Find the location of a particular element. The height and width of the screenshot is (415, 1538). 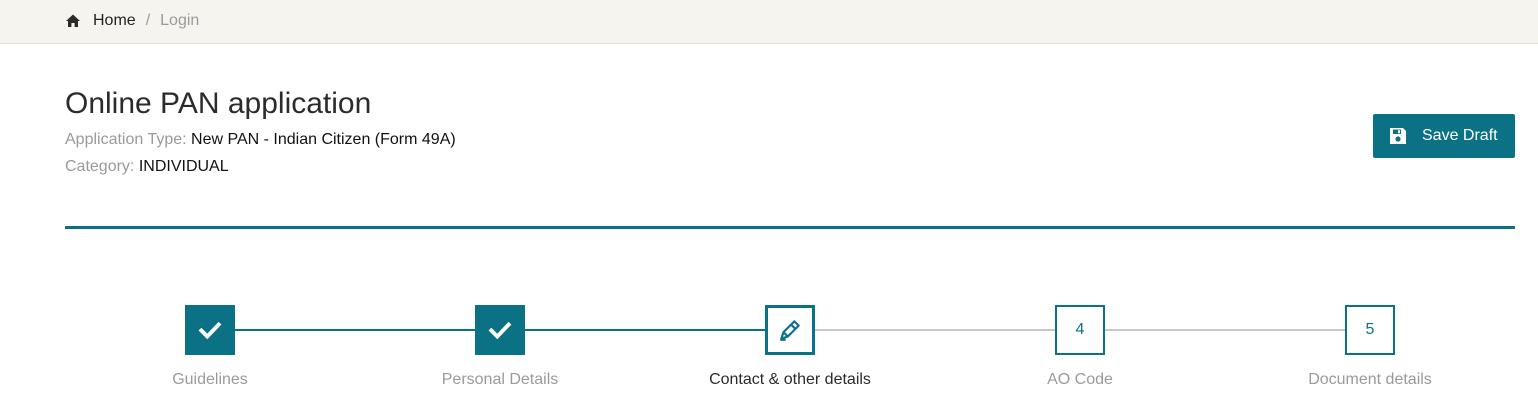

category-line: Category: INDIVIDUAL is located at coordinates (147, 167).